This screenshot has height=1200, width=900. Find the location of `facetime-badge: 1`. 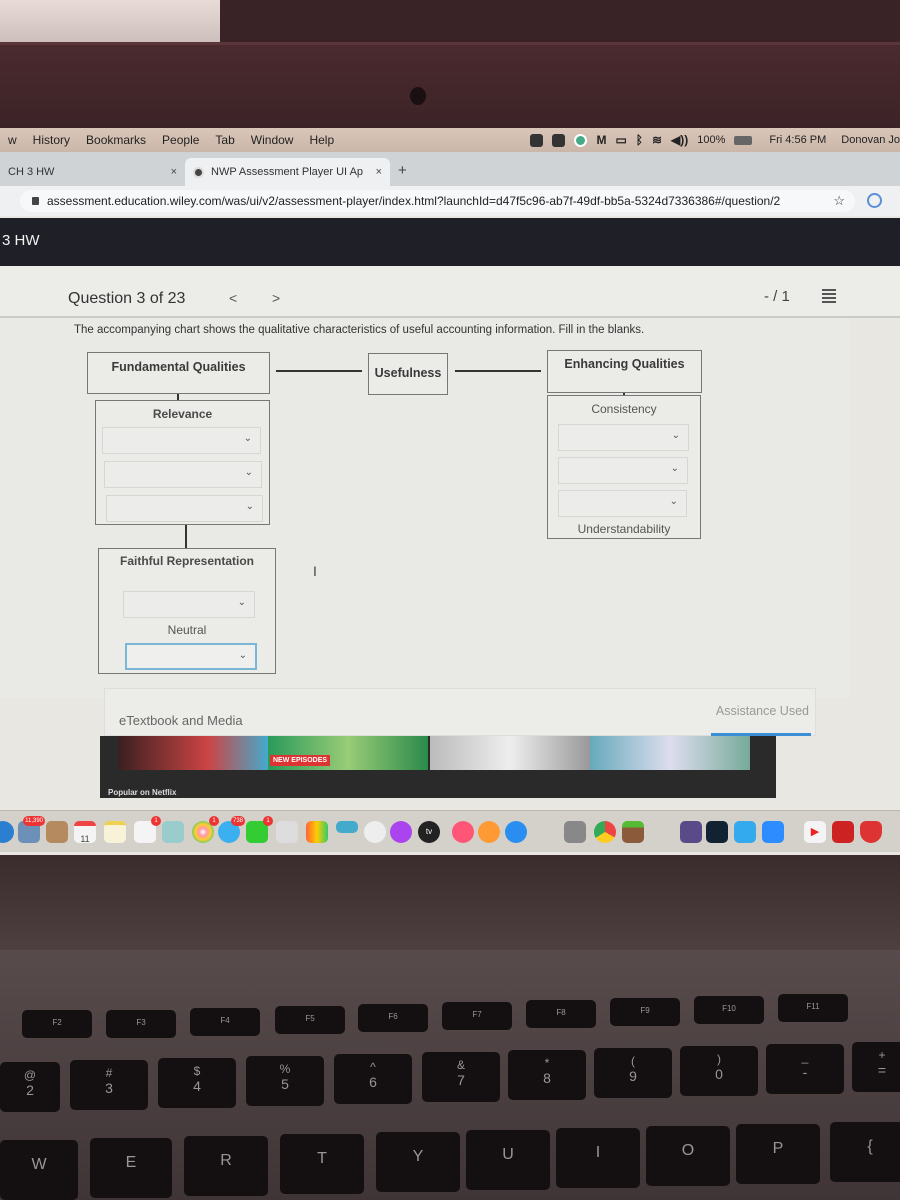

facetime-badge: 1 is located at coordinates (268, 821).